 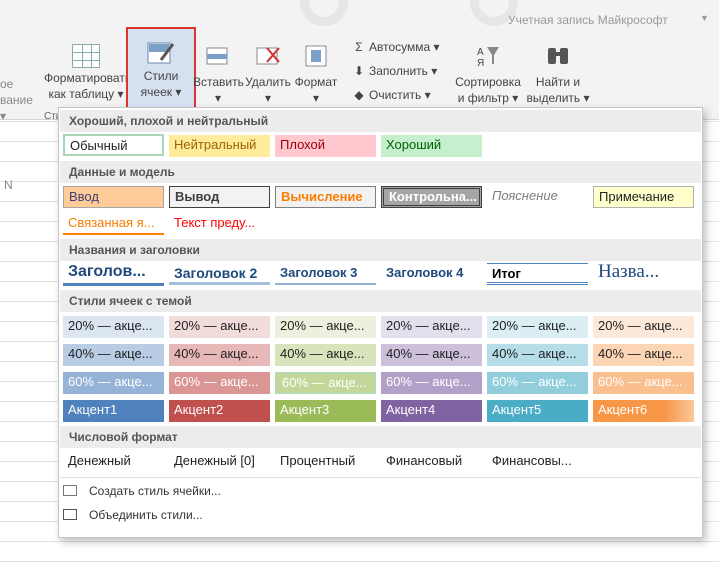 I want to click on style-currency-0: Денежный [0], so click(x=219, y=462).